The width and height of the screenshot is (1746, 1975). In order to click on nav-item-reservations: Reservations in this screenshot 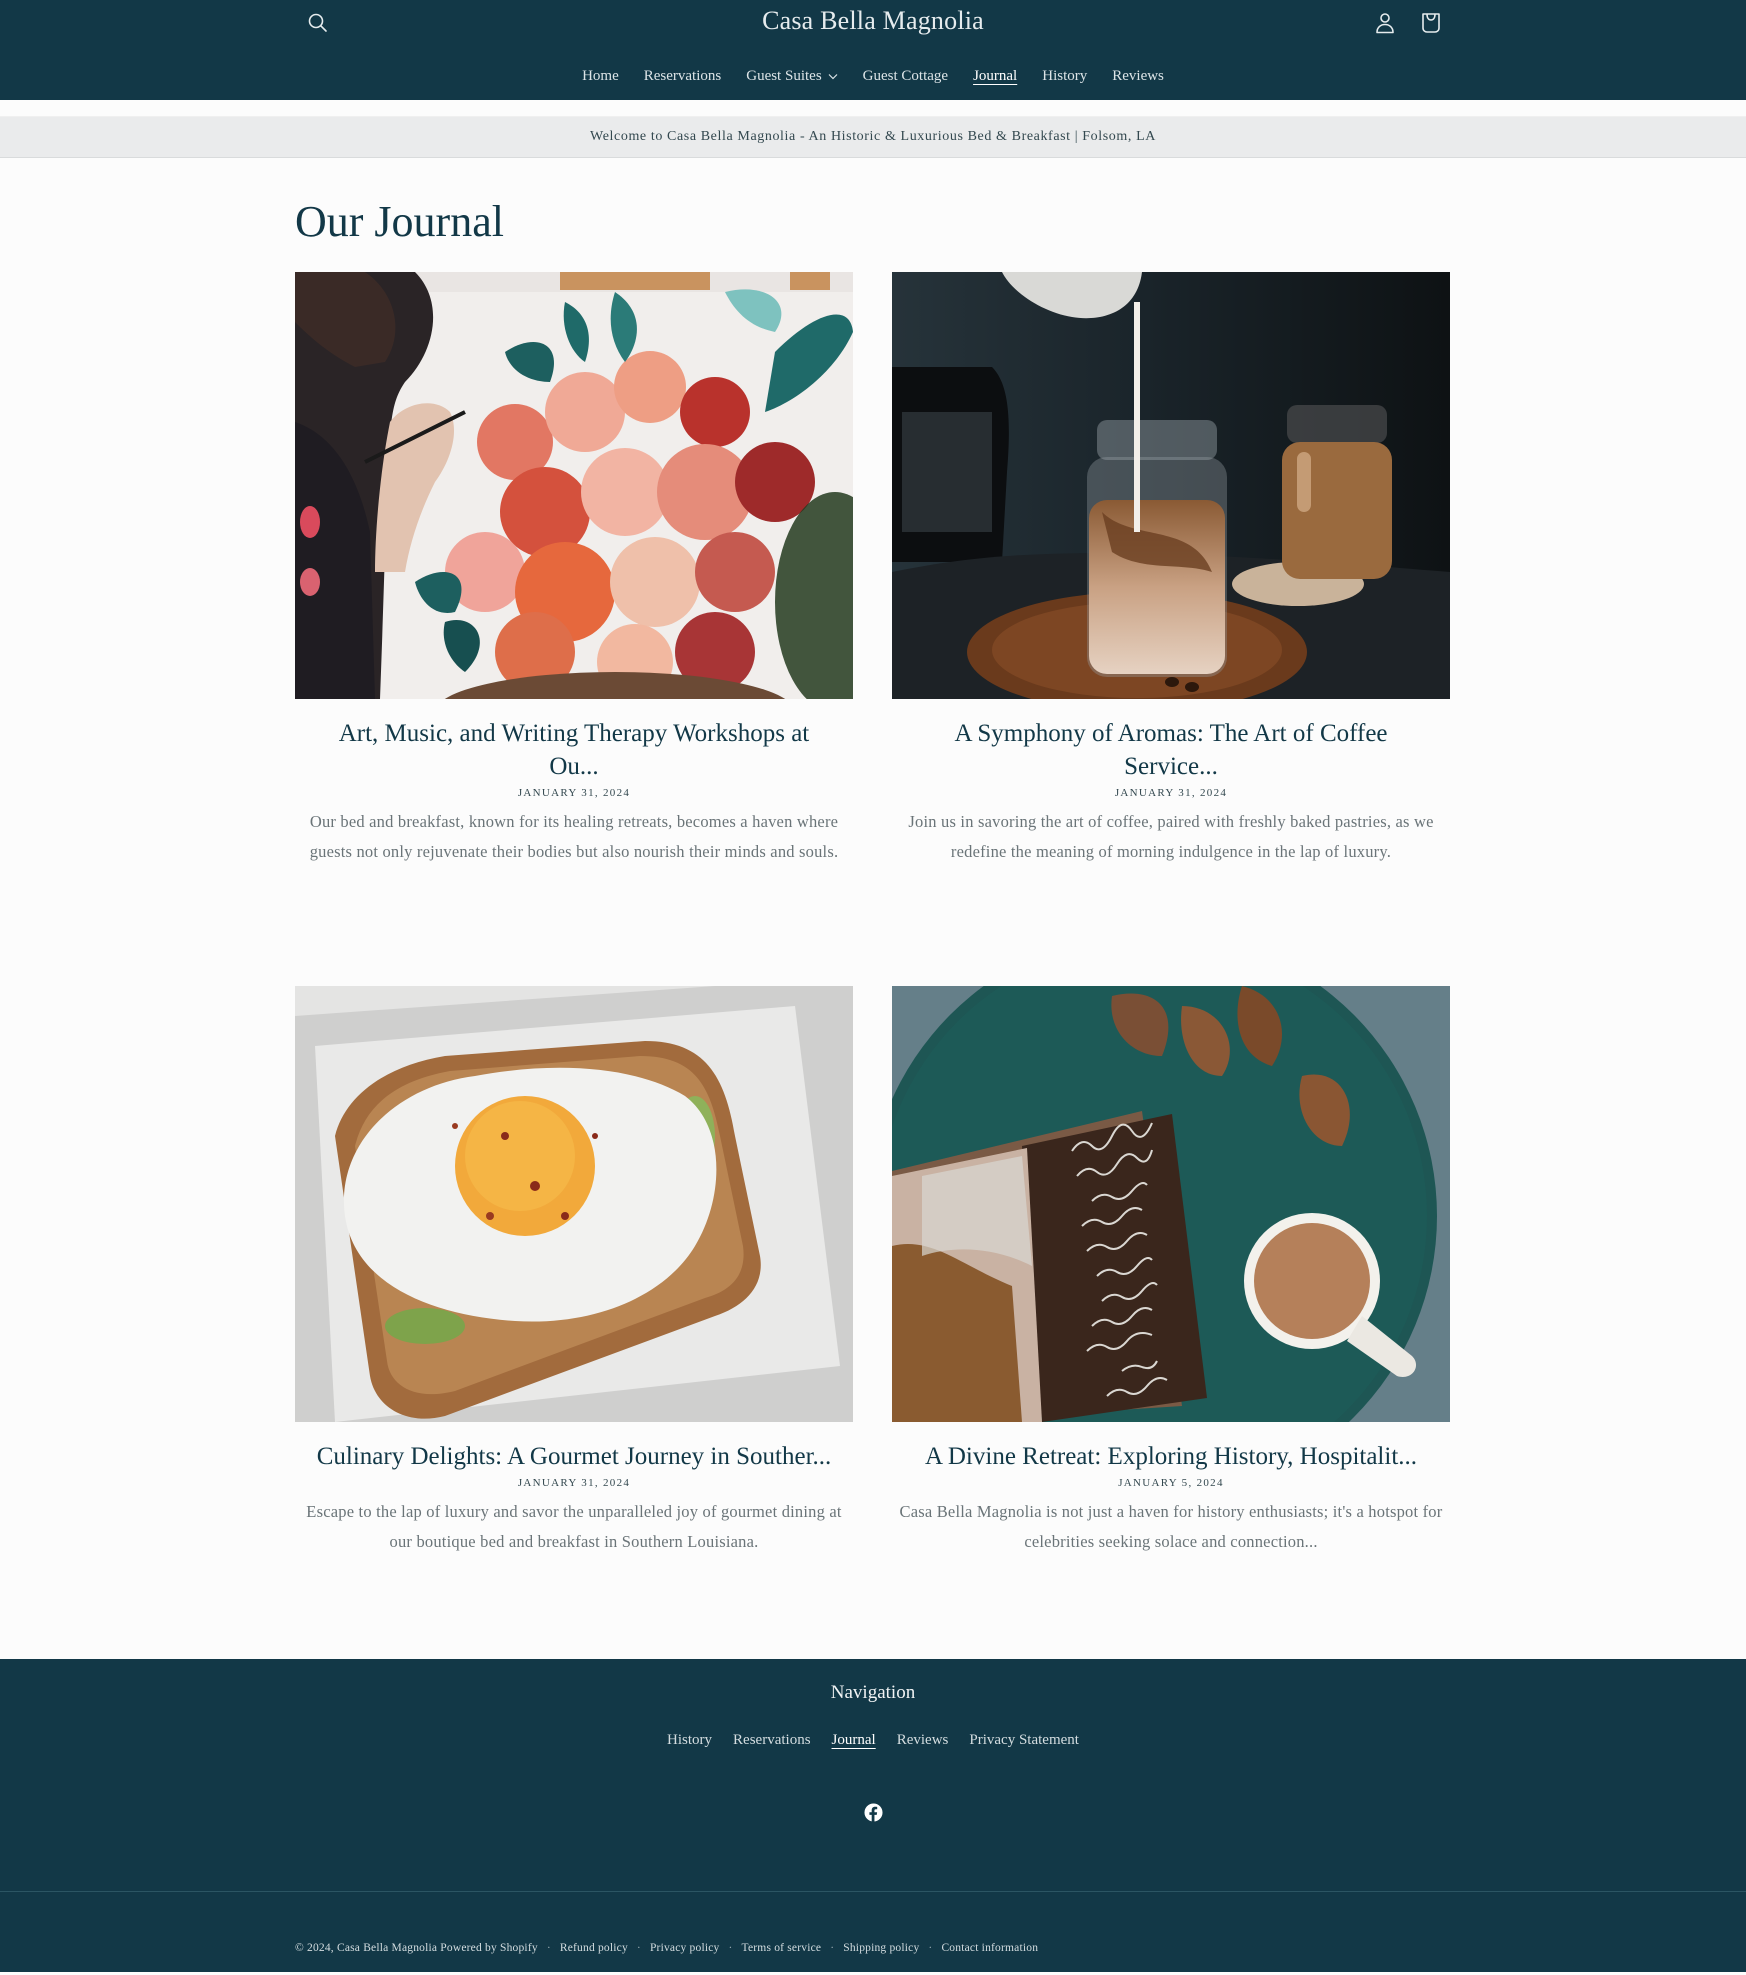, I will do `click(682, 76)`.